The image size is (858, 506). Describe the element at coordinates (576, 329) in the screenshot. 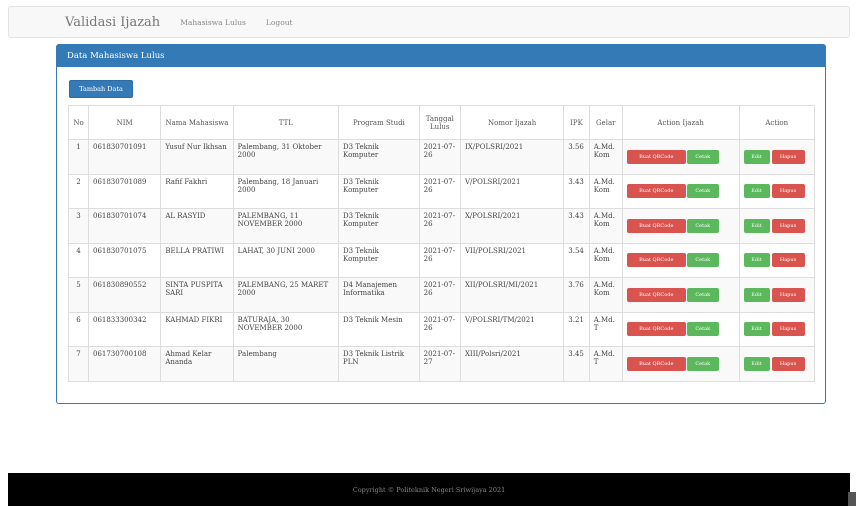

I see `ipk-cell: 3.21` at that location.